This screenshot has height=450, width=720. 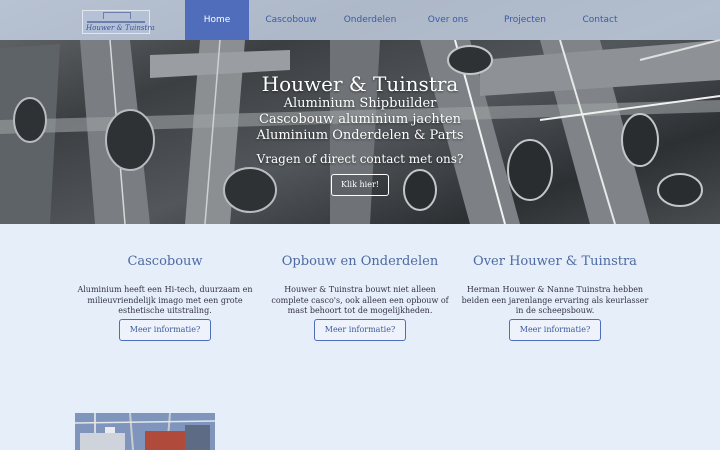 I want to click on shipyard-image, so click(x=145, y=431).